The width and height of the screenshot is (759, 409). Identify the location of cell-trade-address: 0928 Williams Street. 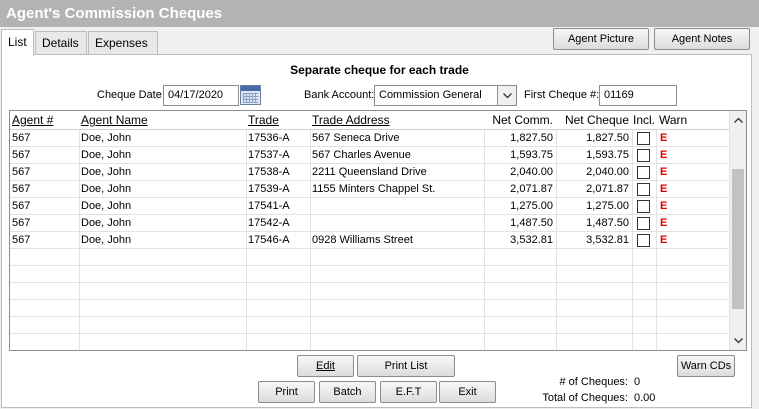
(362, 240).